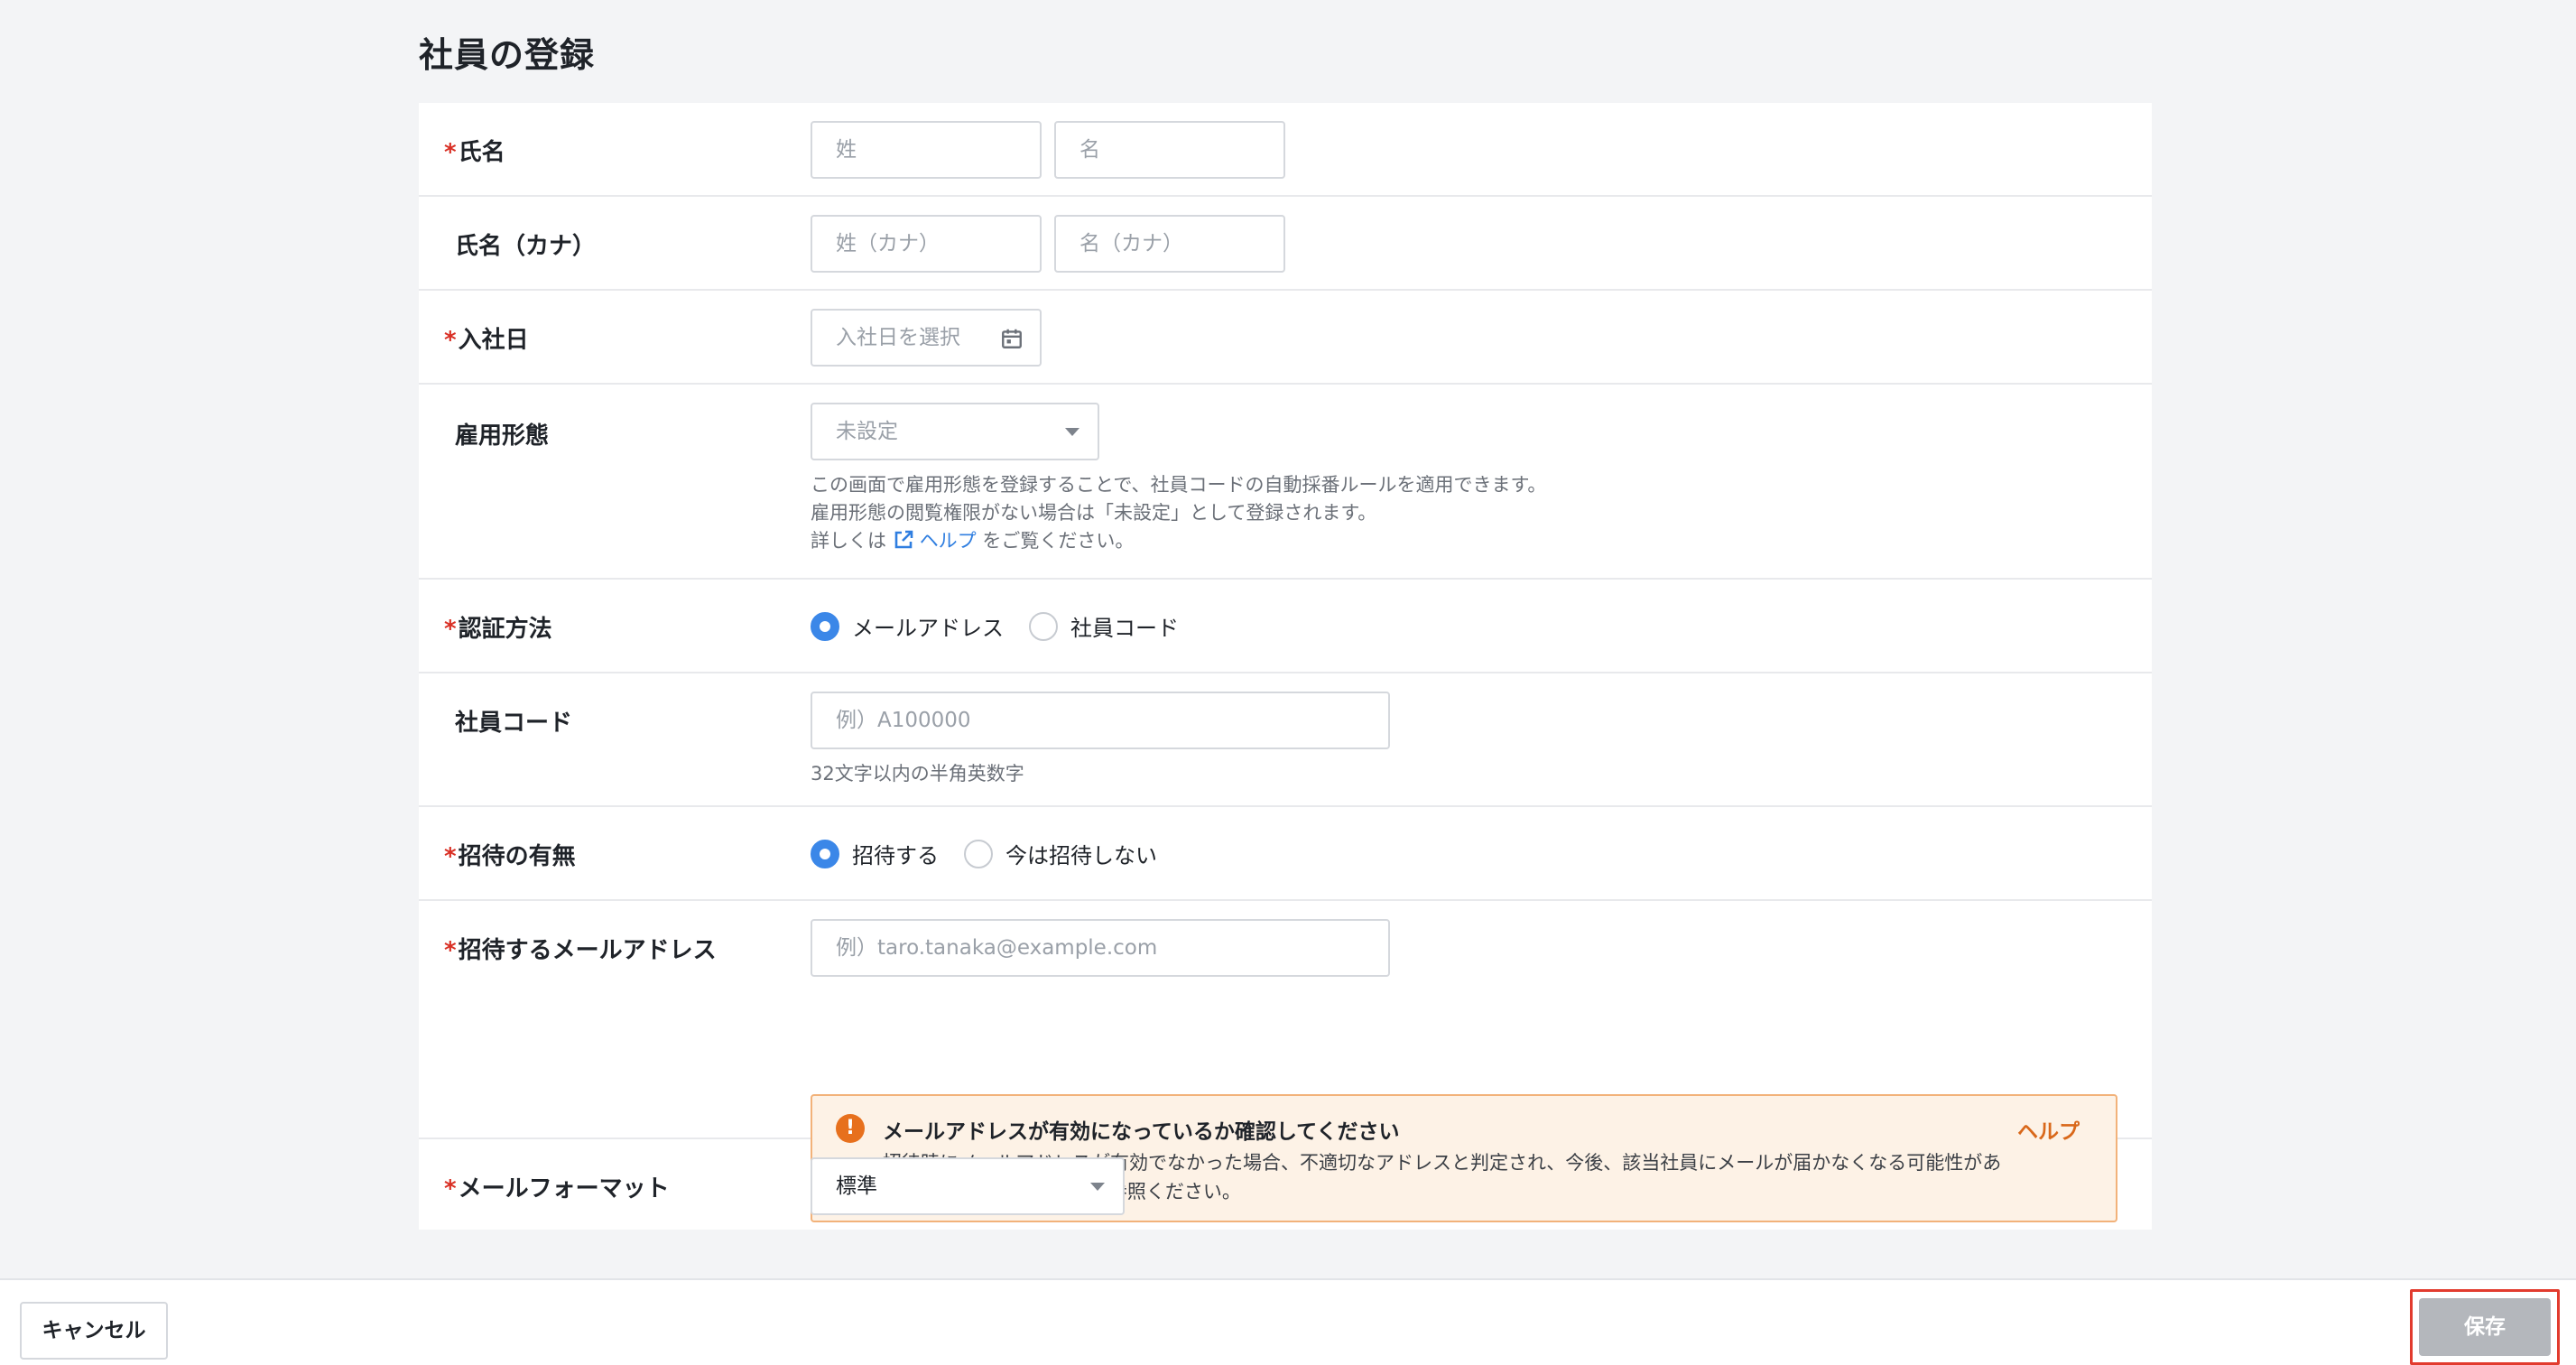 This screenshot has height=1365, width=2576. Describe the element at coordinates (94, 1331) in the screenshot. I see `cancel-button: キャンセル` at that location.